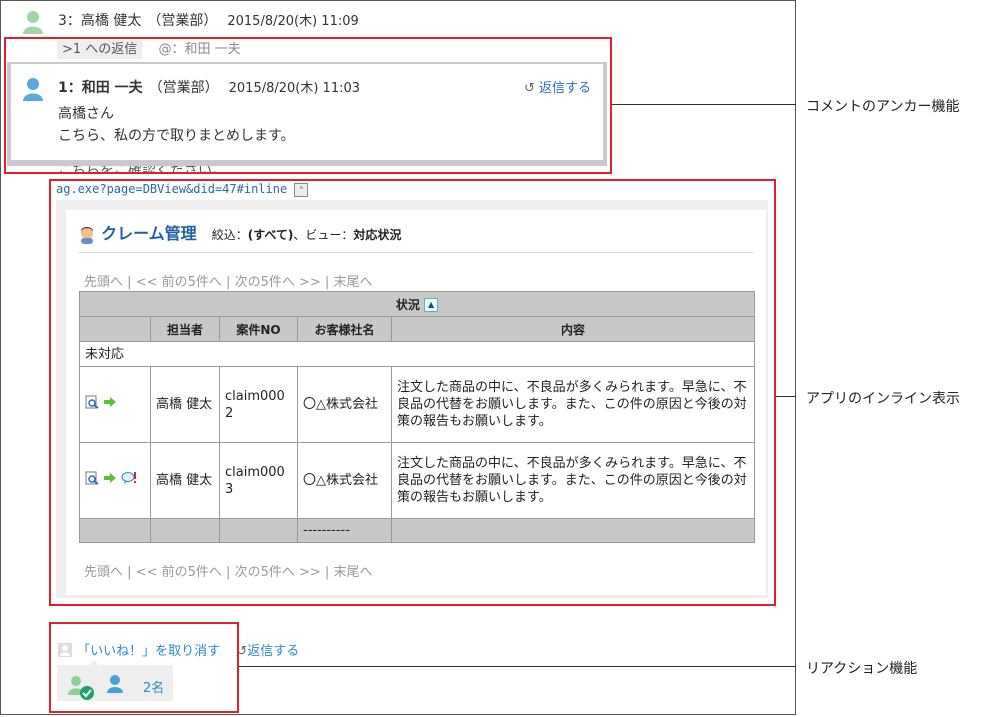  Describe the element at coordinates (293, 21) in the screenshot. I see `comment-date: 2015/8/20(木) 11:09` at that location.